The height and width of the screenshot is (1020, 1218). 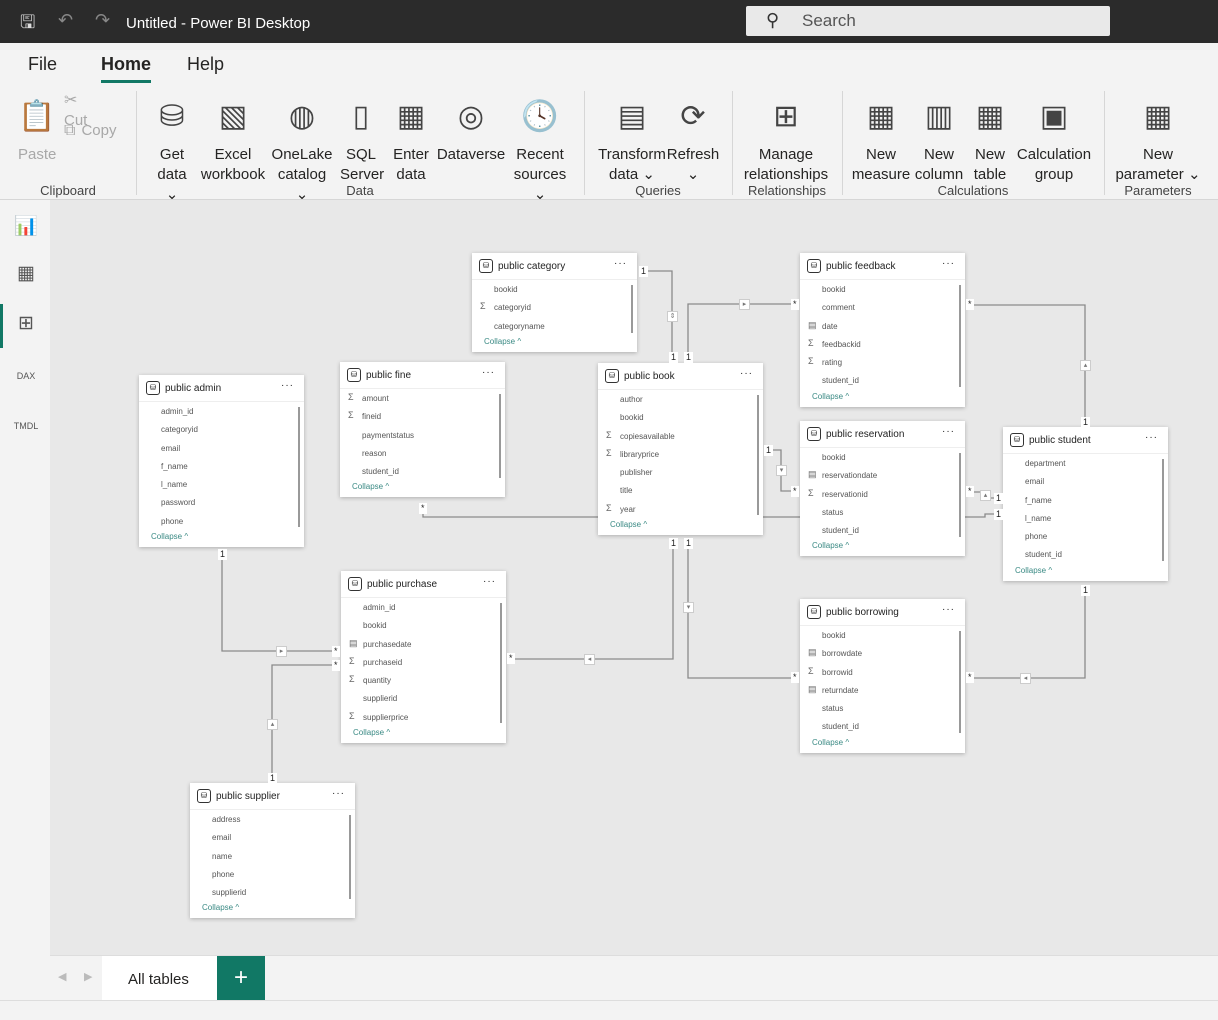 I want to click on undo-icon: ↶, so click(x=65, y=20).